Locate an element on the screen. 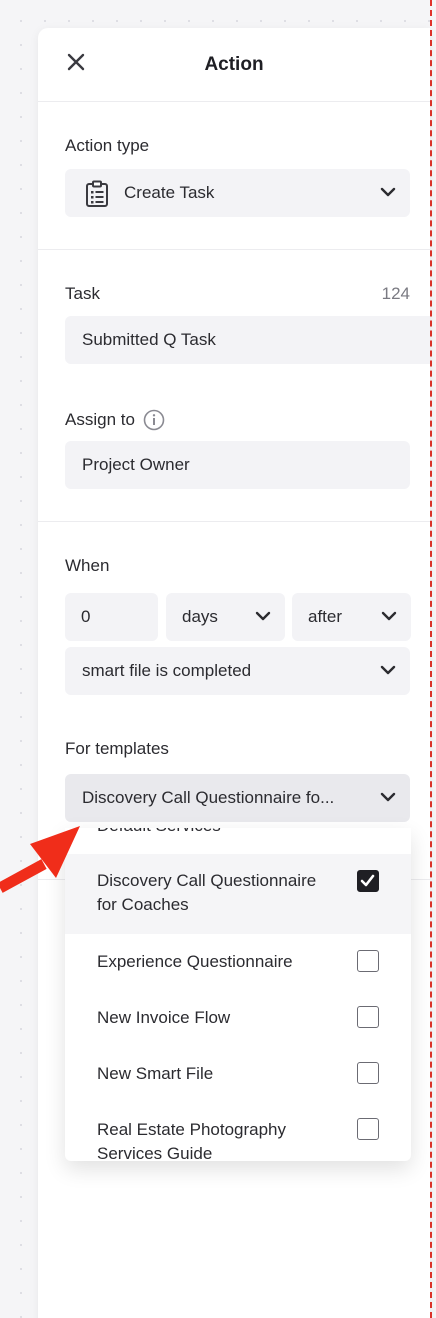  action-type-select: Create Task is located at coordinates (237, 193).